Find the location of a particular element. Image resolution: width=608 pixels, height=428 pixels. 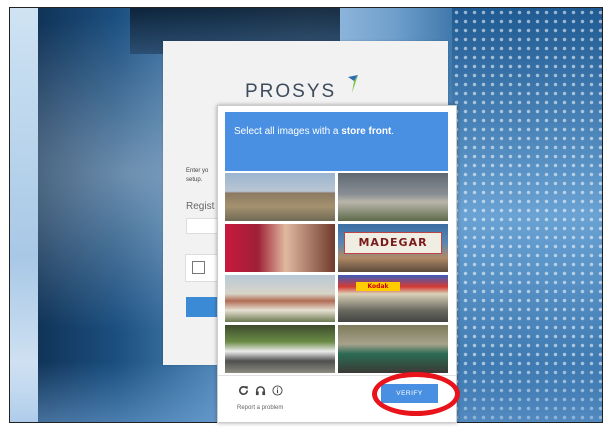

kodak-sign: Kodak is located at coordinates (378, 286).